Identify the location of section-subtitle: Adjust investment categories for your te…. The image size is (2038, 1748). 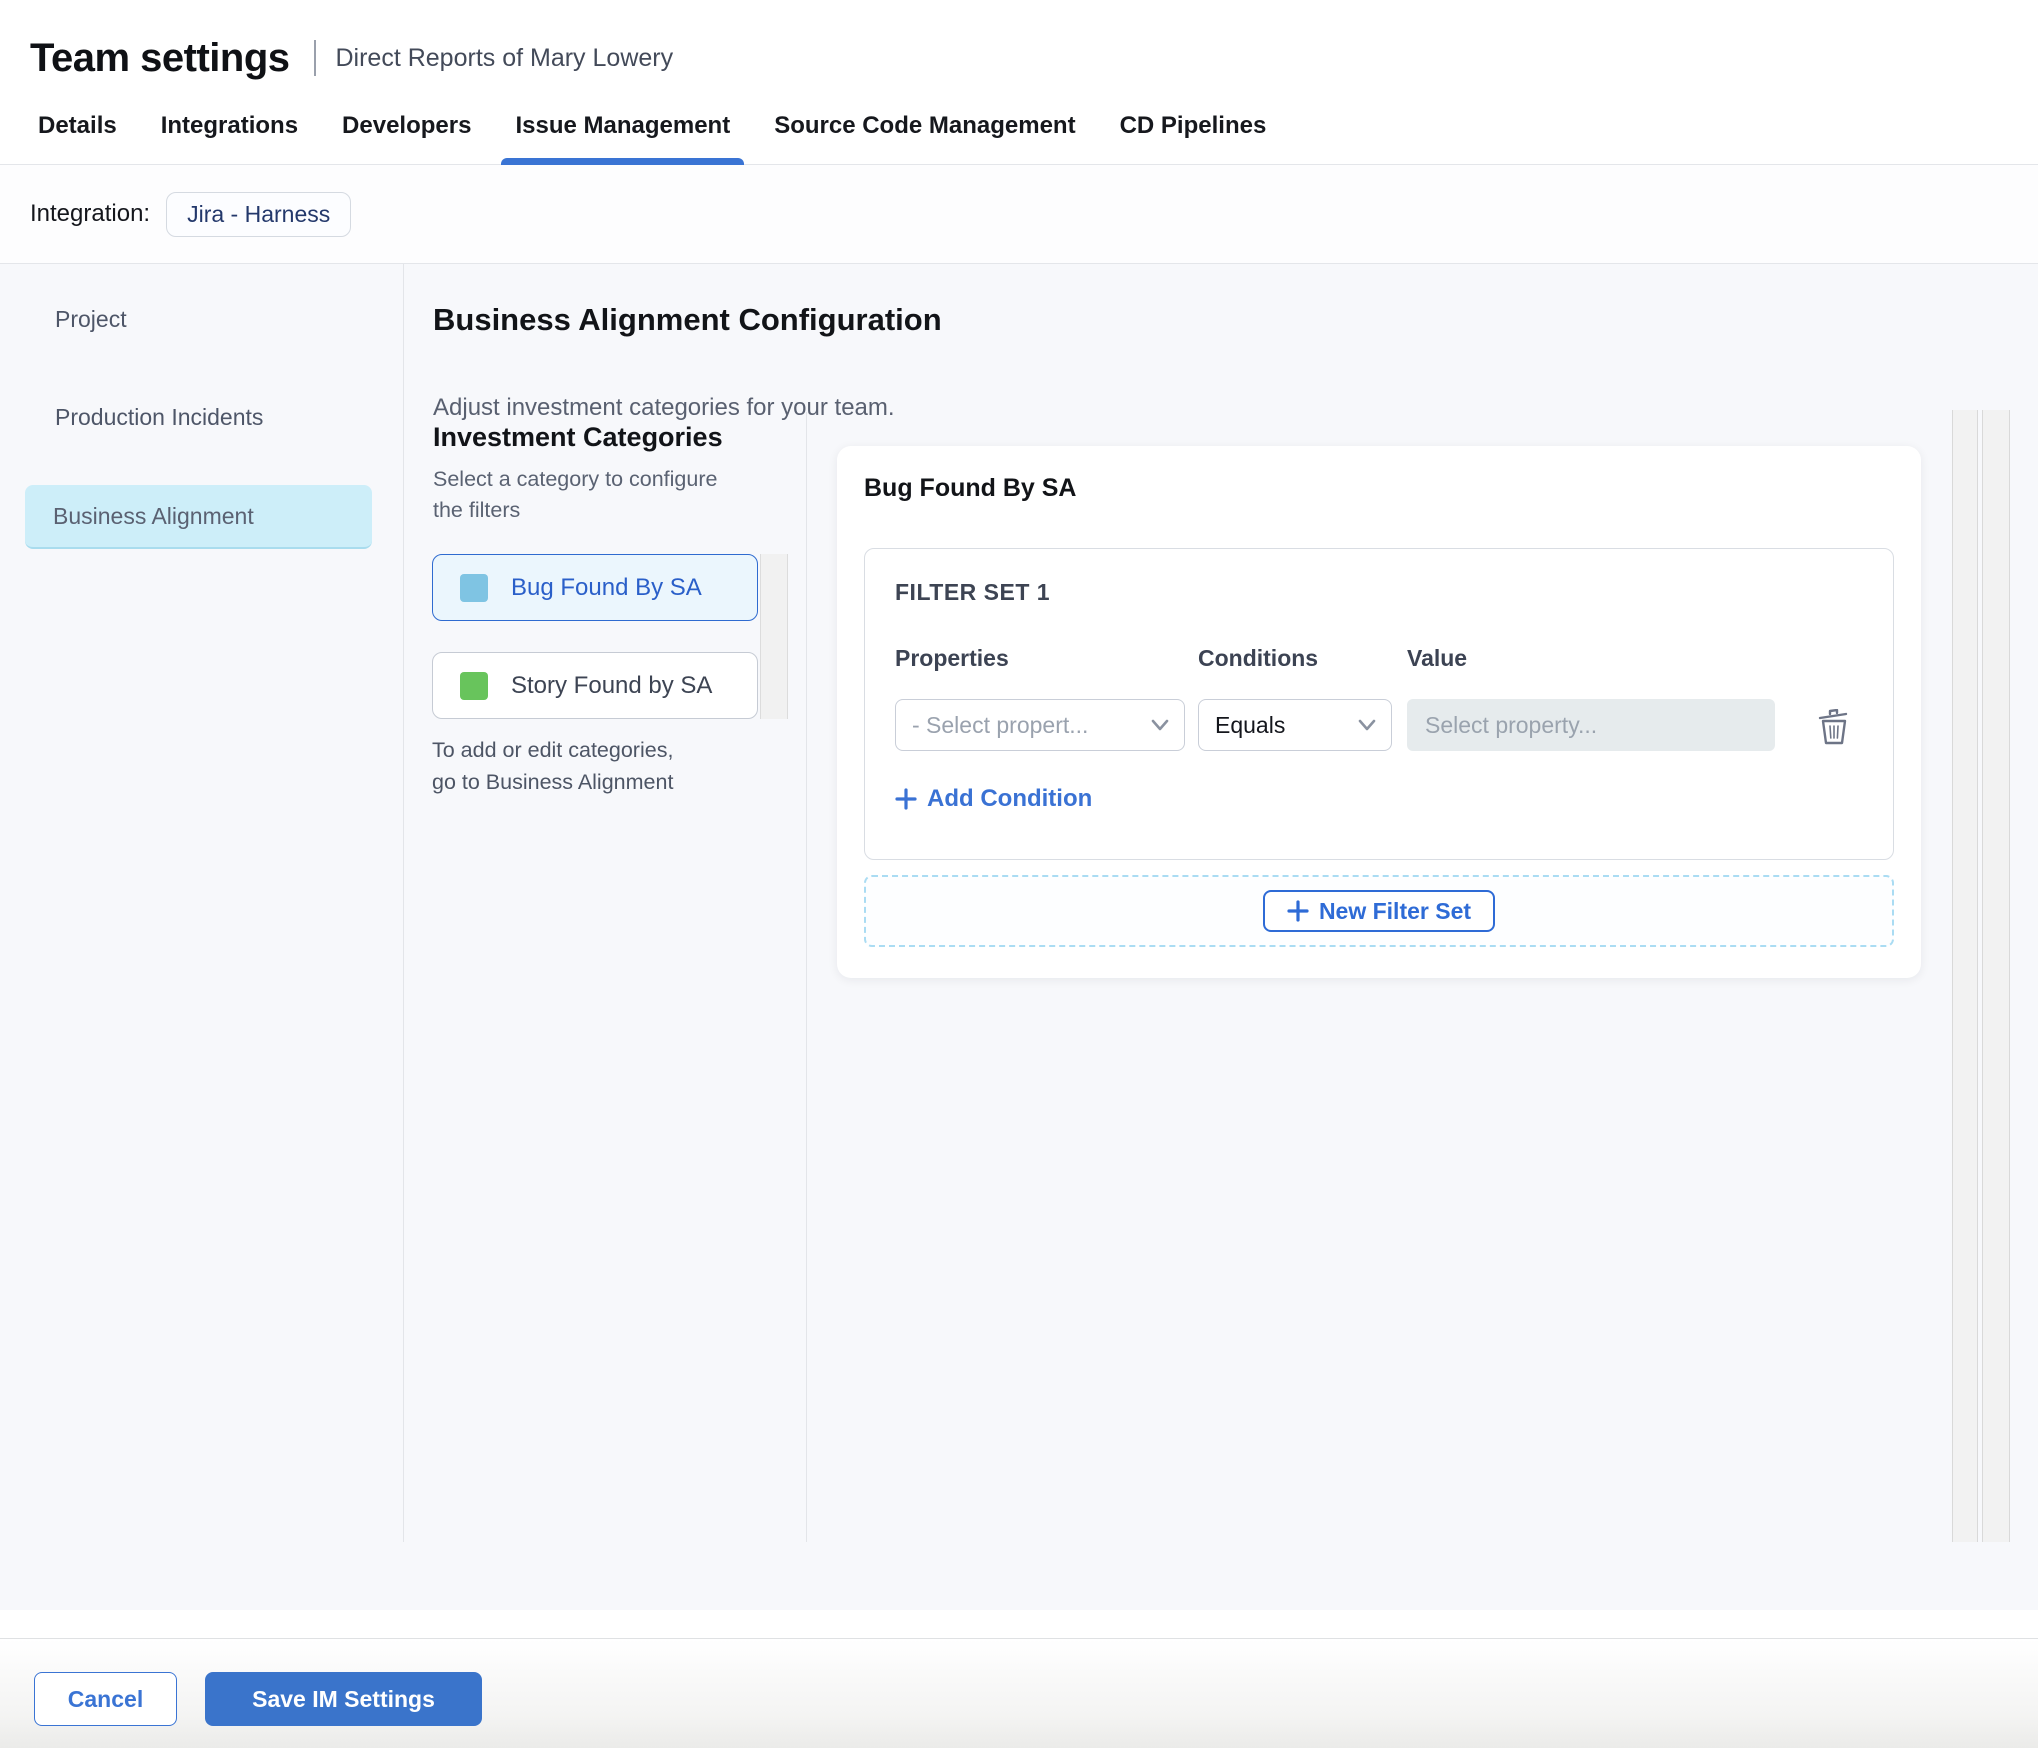
(664, 407).